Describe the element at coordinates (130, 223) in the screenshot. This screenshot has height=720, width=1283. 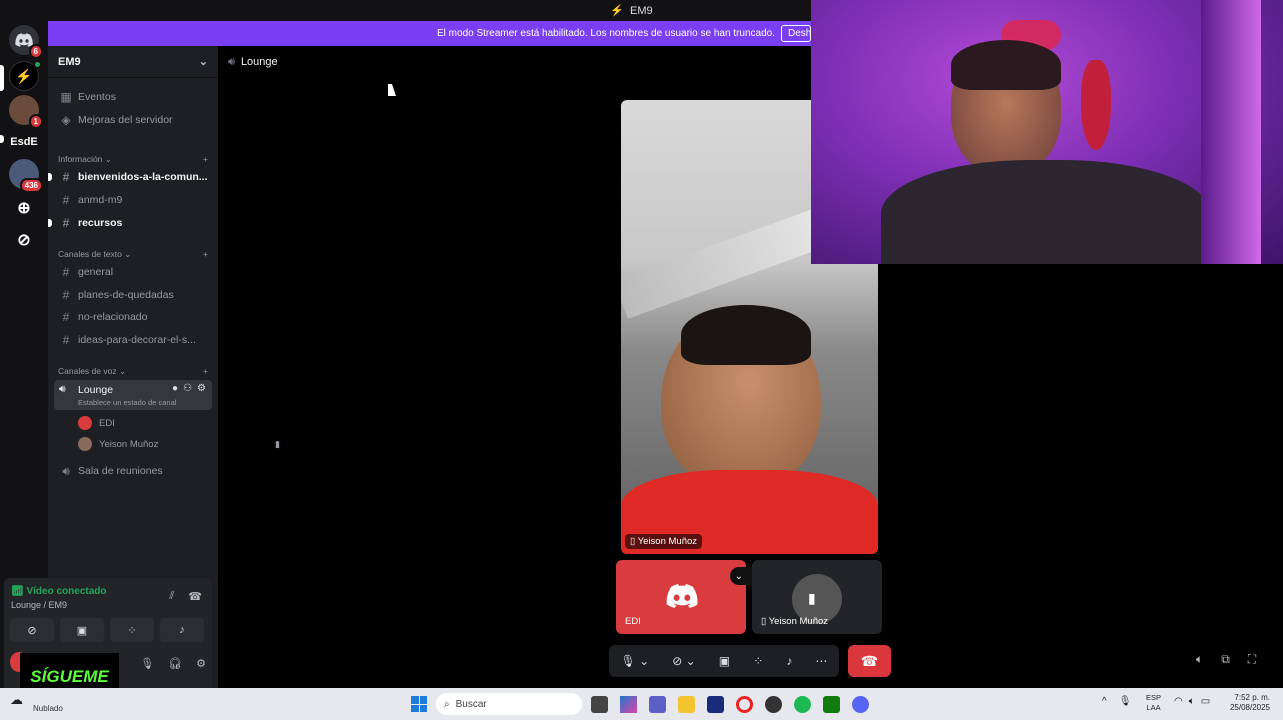
I see `channel-recursos: # recursos` at that location.